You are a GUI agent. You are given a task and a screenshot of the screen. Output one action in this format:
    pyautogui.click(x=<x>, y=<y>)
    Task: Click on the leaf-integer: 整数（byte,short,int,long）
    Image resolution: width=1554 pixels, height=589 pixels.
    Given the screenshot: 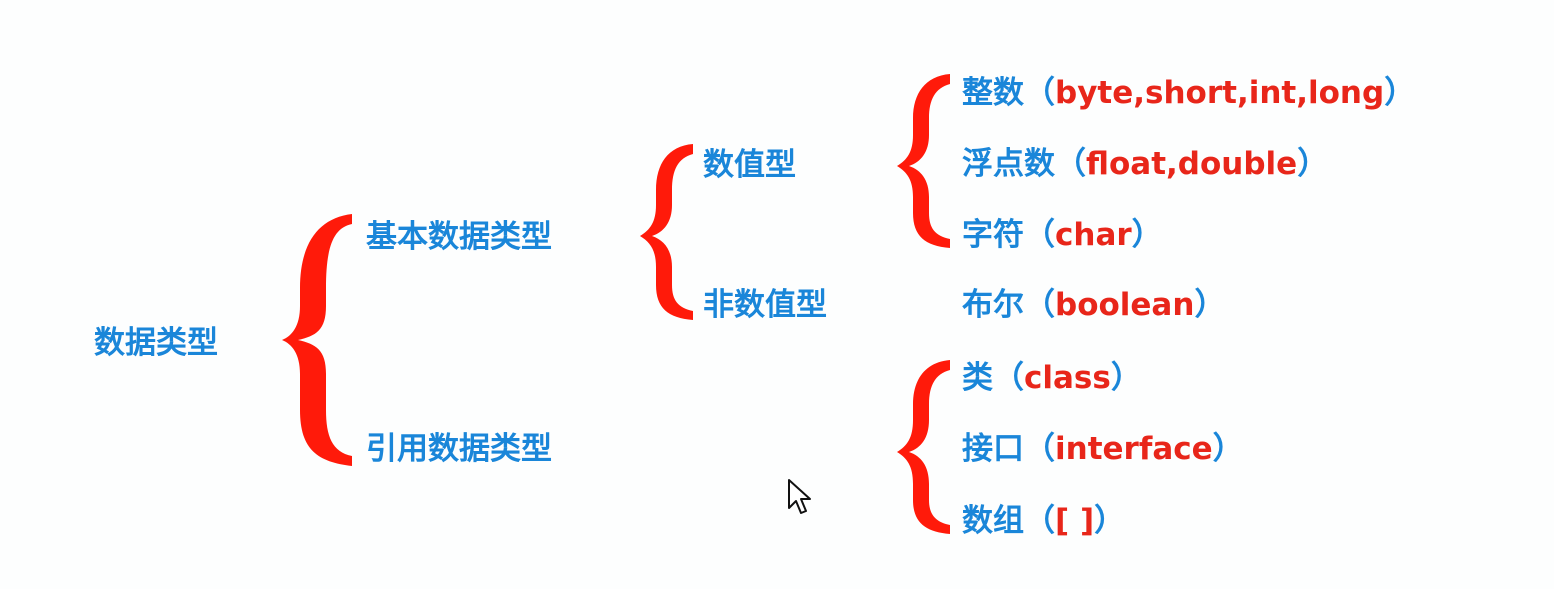 What is the action you would take?
    pyautogui.click(x=1188, y=93)
    